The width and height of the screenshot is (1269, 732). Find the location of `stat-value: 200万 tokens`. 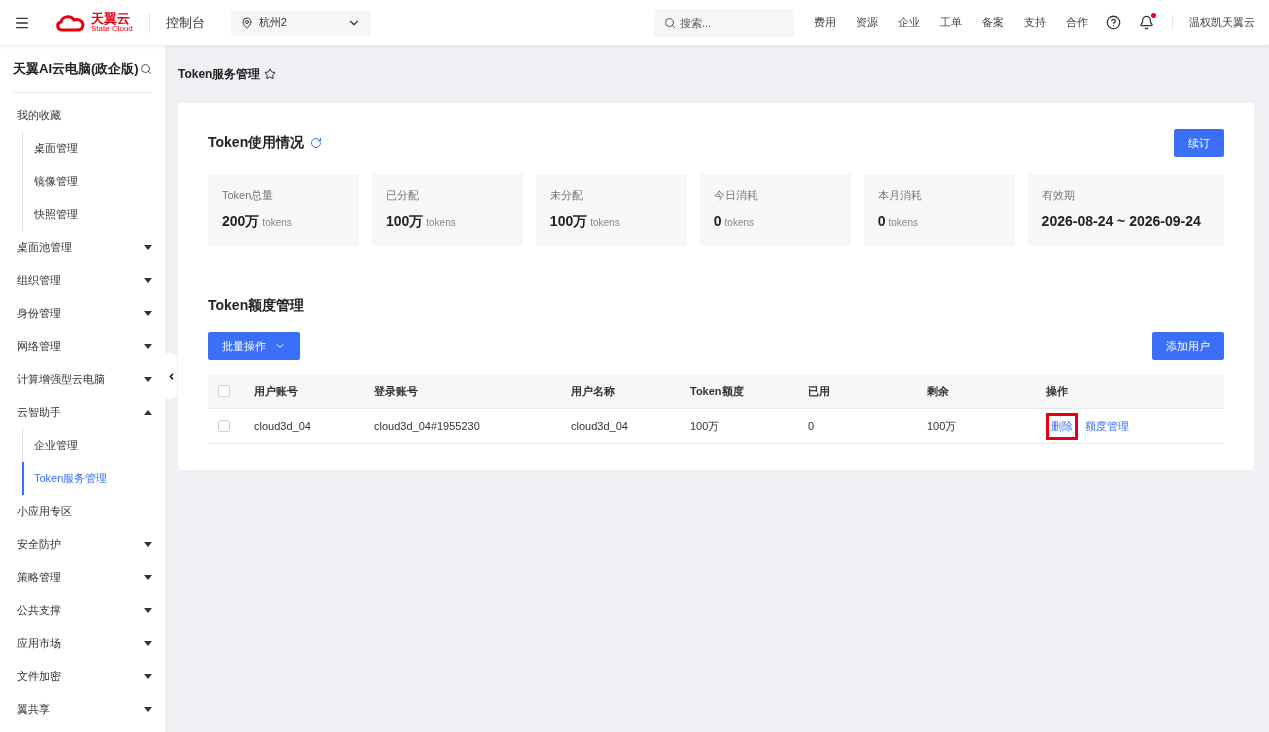

stat-value: 200万 tokens is located at coordinates (257, 222).